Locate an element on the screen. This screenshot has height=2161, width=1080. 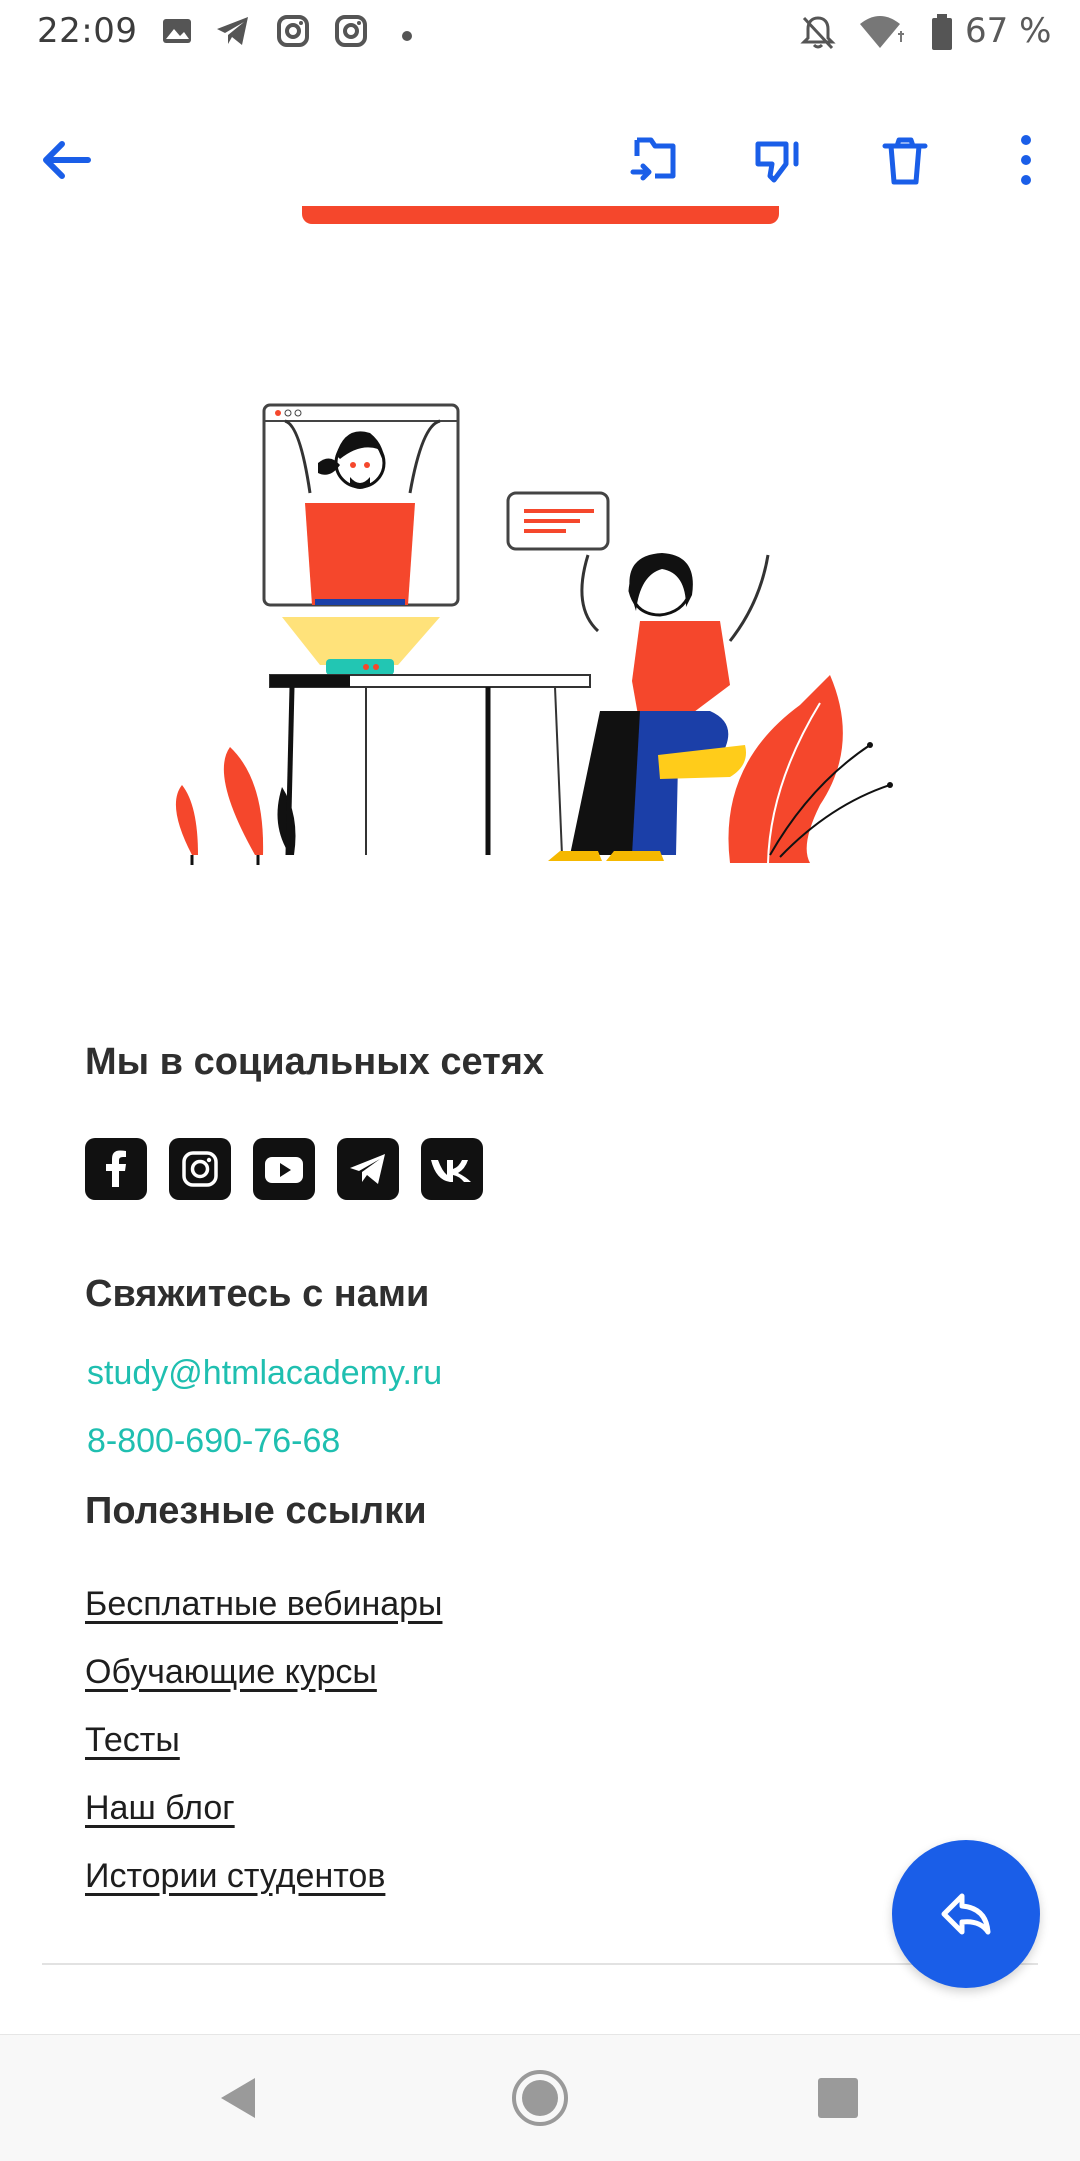
square-recents-icon is located at coordinates (838, 2098).